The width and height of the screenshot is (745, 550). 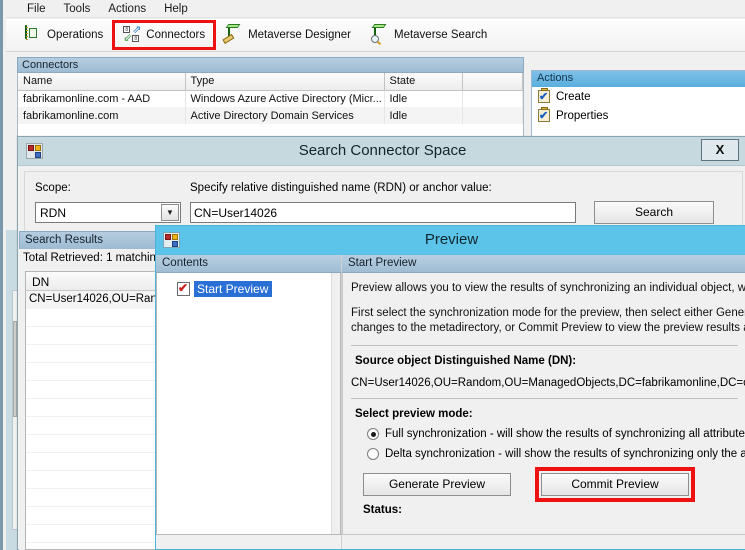 What do you see at coordinates (176, 9) in the screenshot?
I see `menu-item-help: Help` at bounding box center [176, 9].